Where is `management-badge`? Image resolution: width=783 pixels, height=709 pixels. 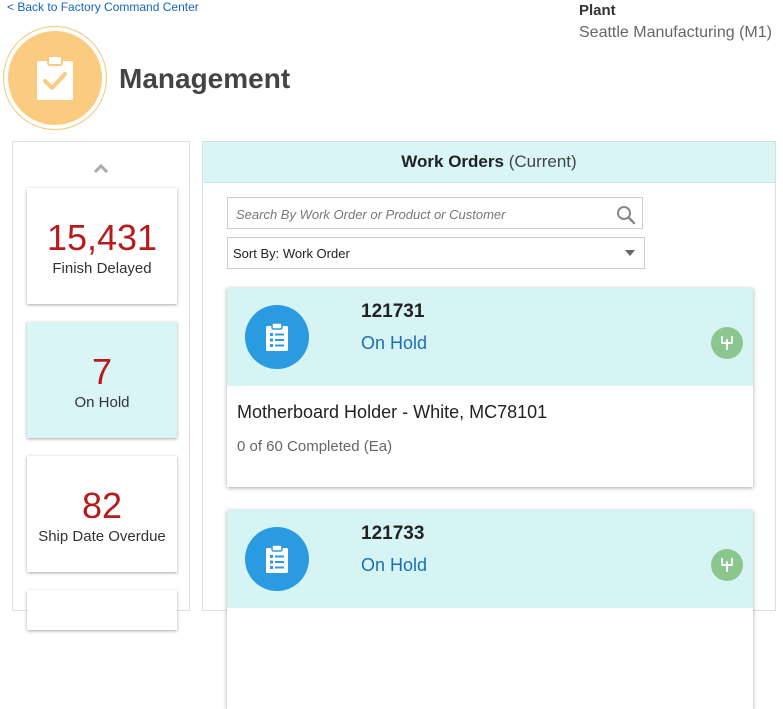 management-badge is located at coordinates (55, 78).